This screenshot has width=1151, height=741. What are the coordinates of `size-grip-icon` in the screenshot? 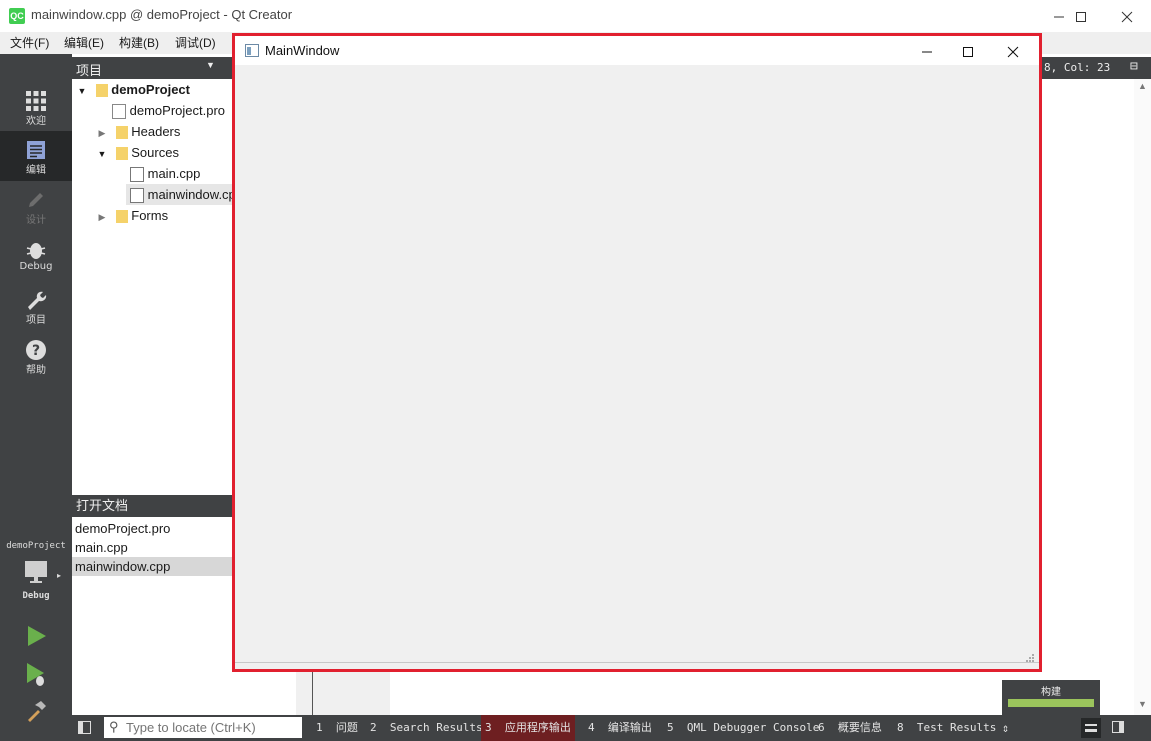 It's located at (1030, 658).